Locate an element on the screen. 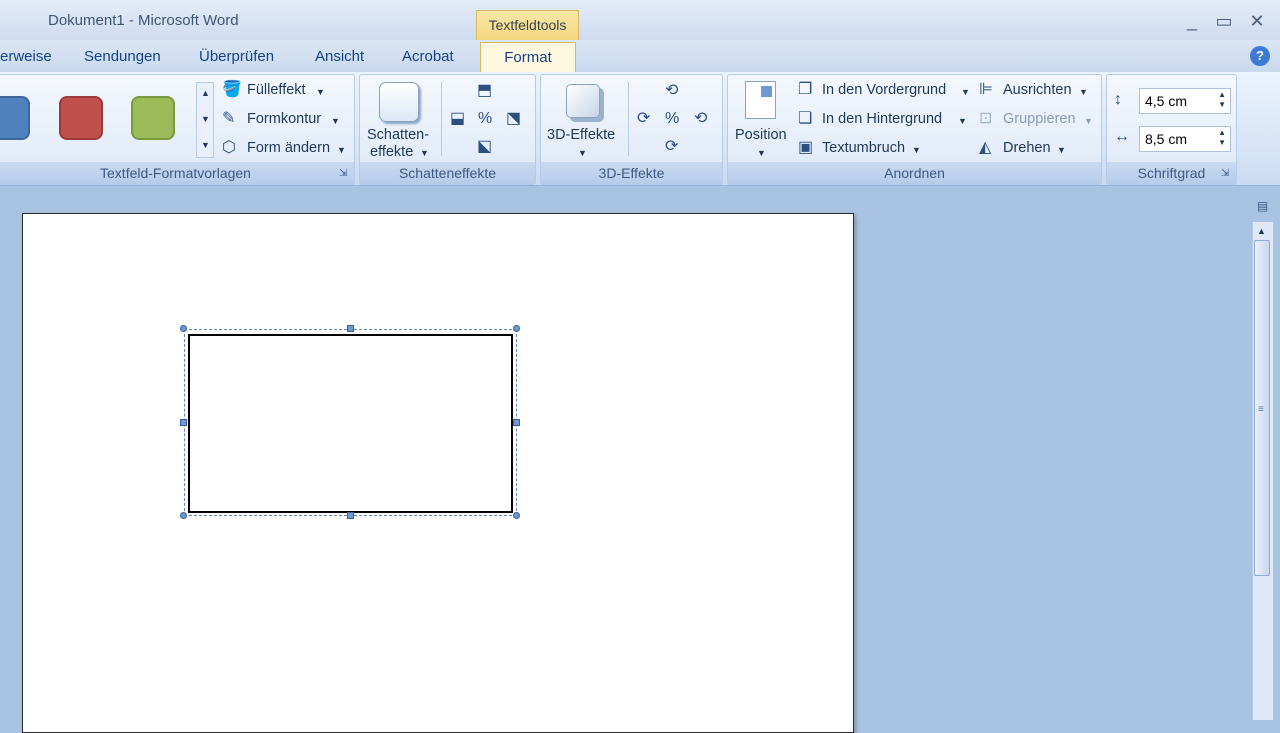 The height and width of the screenshot is (733, 1280). gallery-up-icon: ▲ is located at coordinates (205, 93).